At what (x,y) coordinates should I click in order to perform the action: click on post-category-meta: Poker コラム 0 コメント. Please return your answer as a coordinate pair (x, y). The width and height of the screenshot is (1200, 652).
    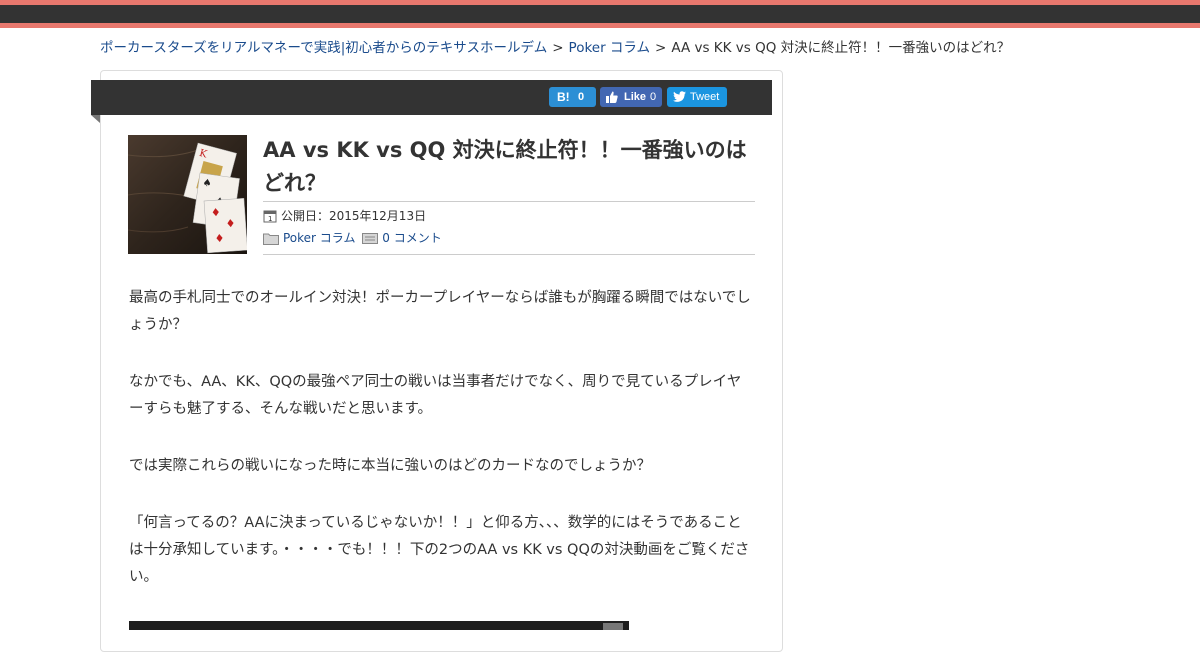
    Looking at the image, I should click on (352, 238).